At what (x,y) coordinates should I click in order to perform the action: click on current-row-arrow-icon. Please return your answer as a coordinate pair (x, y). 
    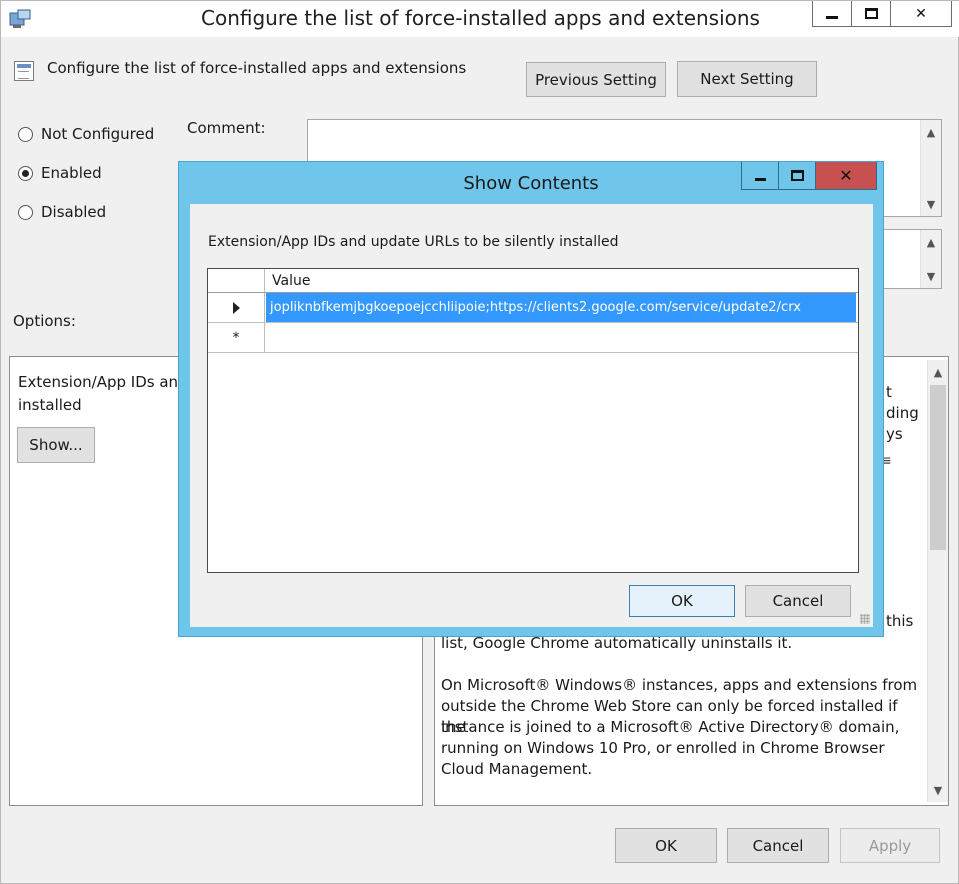
    Looking at the image, I should click on (236, 307).